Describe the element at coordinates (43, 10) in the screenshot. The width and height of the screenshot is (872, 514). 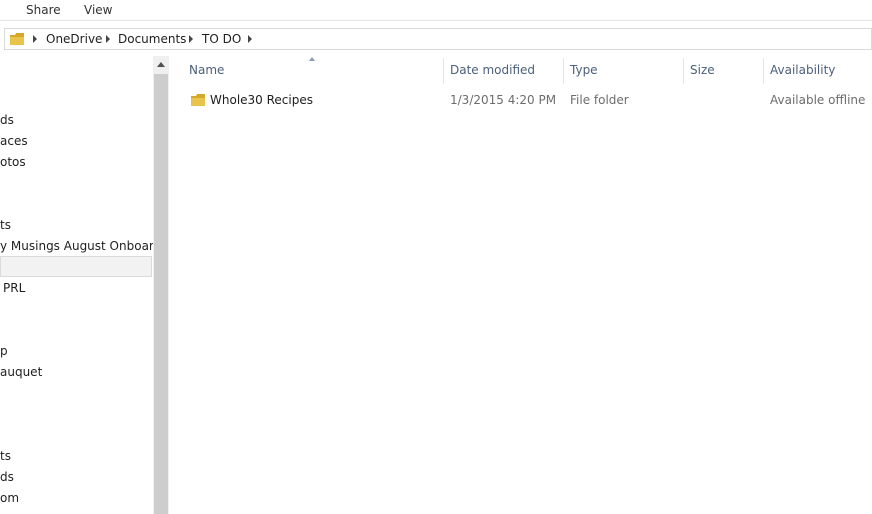
I see `tab-share: Share` at that location.